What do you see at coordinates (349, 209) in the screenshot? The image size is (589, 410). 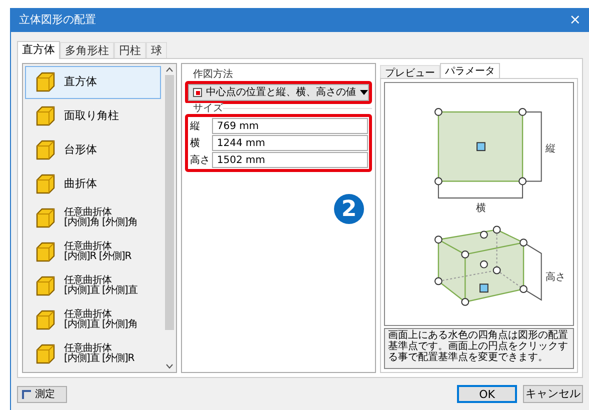 I see `callout-badge: 2` at bounding box center [349, 209].